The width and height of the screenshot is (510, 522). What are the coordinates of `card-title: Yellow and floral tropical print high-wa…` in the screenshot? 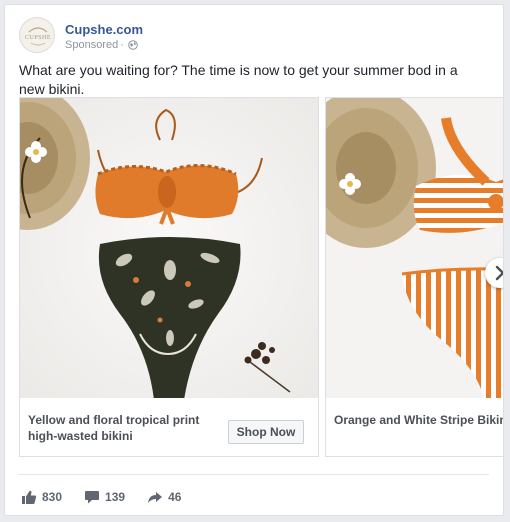 It's located at (128, 428).